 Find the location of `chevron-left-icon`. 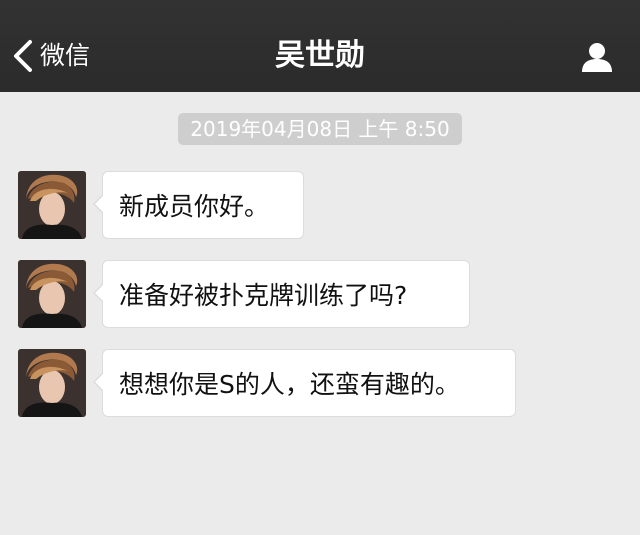

chevron-left-icon is located at coordinates (23, 56).